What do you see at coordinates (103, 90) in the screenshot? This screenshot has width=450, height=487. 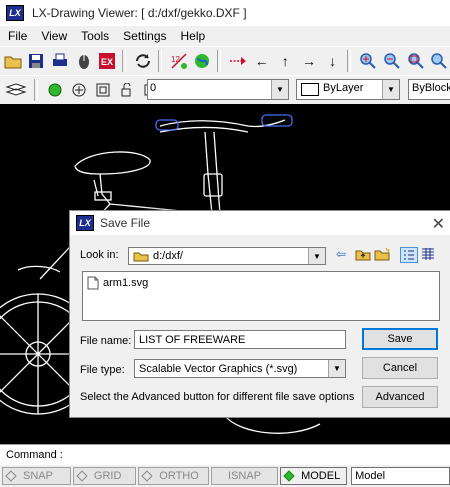 I see `plot-icon` at bounding box center [103, 90].